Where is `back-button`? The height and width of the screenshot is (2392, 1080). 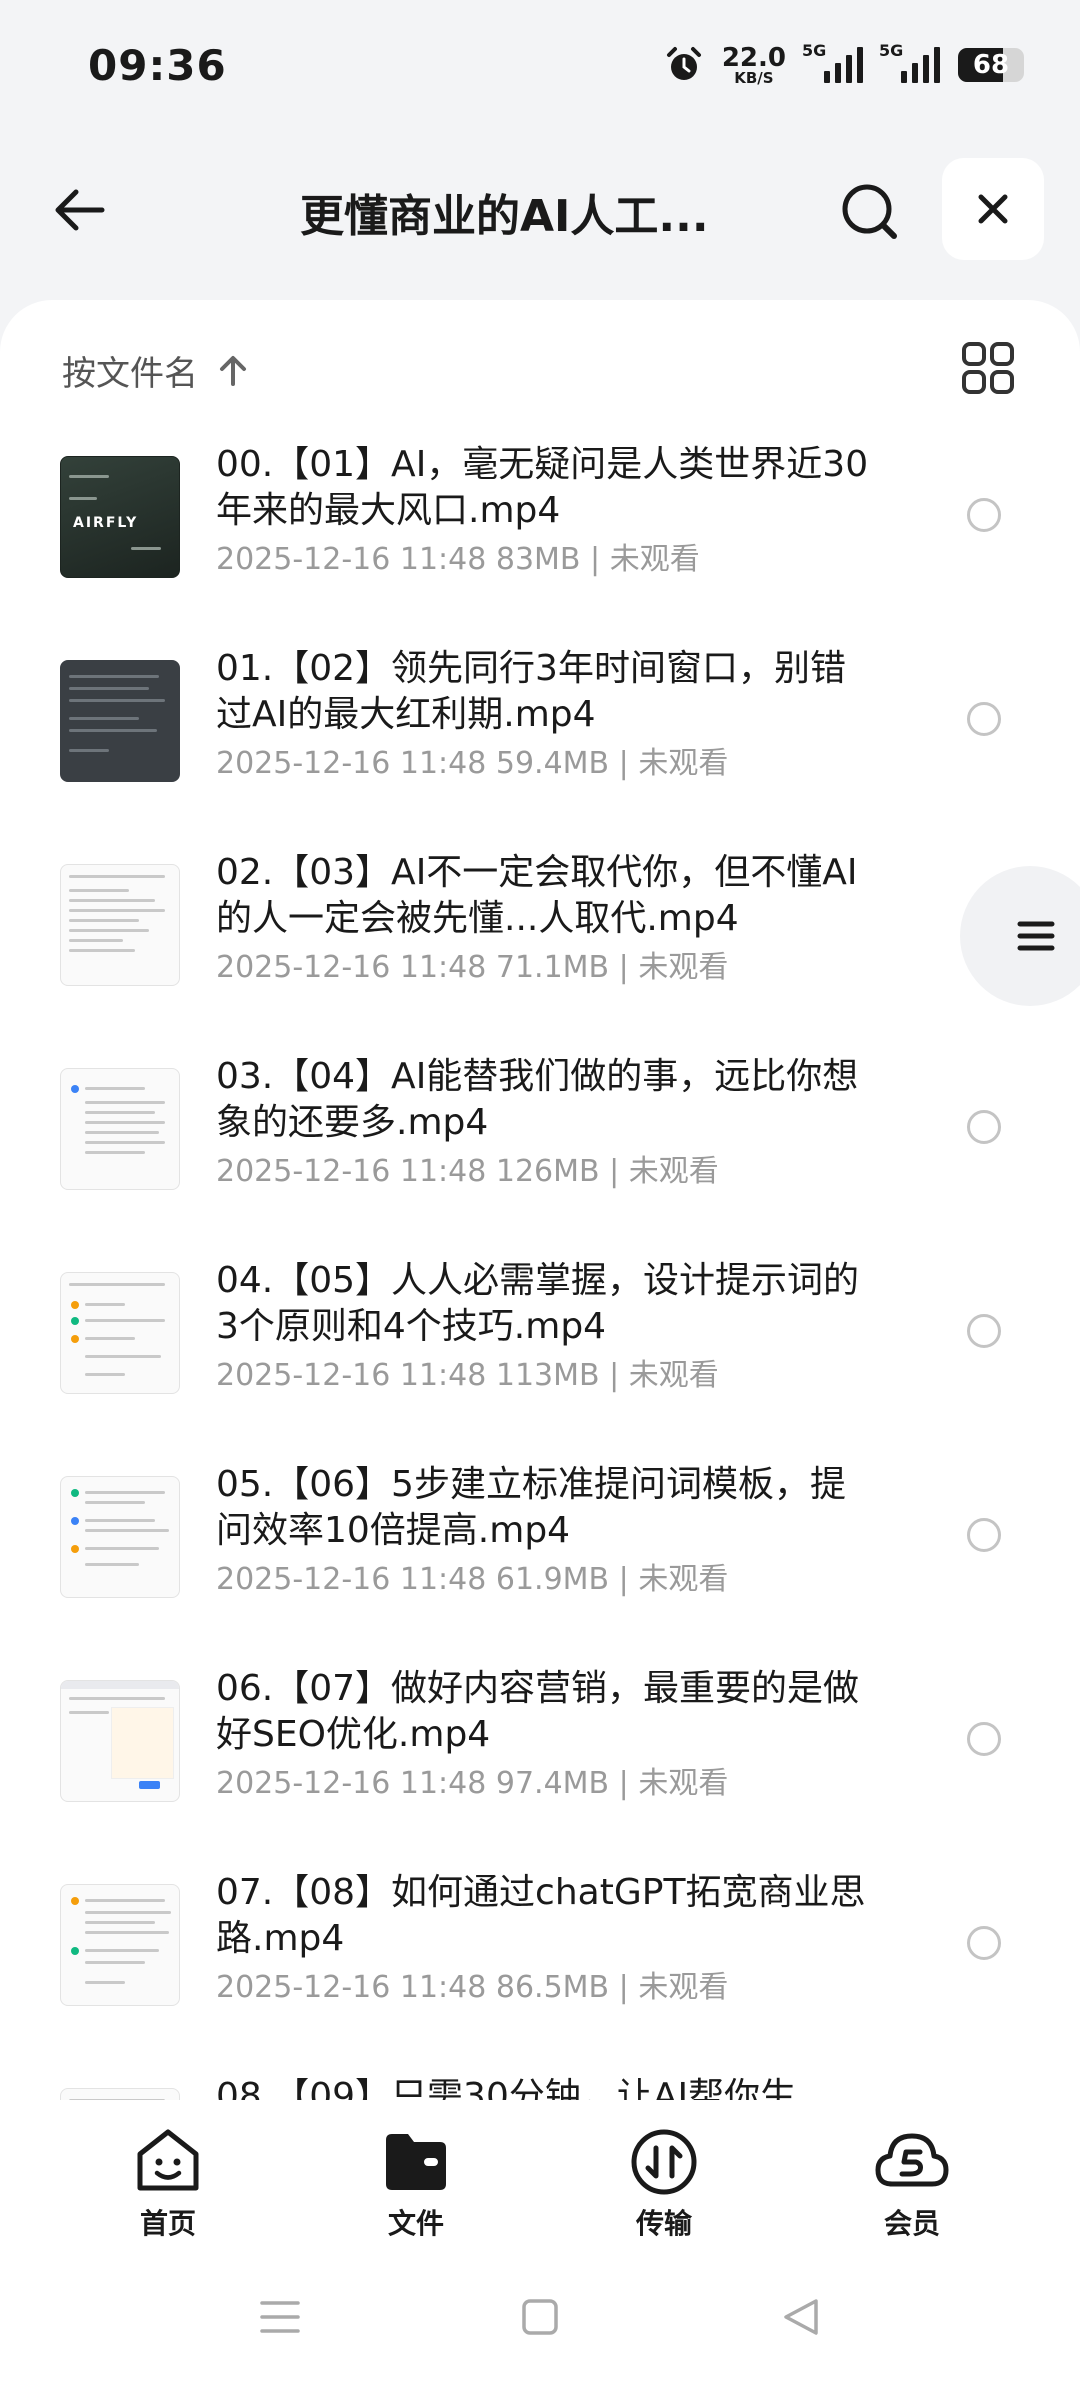
back-button is located at coordinates (80, 210).